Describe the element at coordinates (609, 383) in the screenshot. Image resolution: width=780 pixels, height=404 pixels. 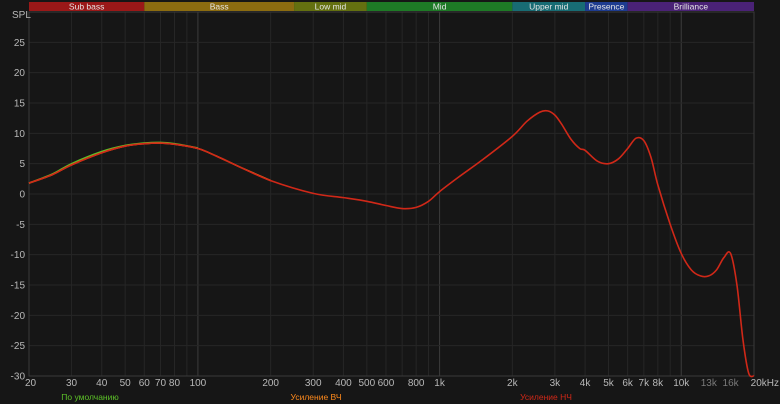
I see `x-tick-label: 5k` at that location.